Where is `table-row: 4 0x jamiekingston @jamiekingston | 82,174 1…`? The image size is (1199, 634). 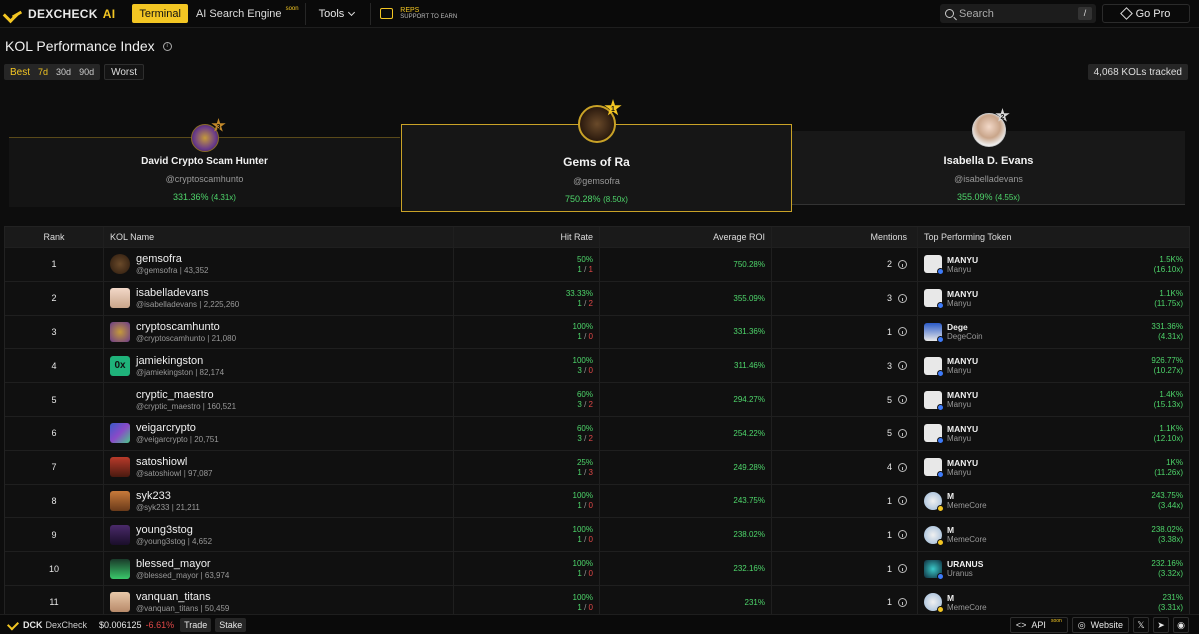
table-row: 4 0x jamiekingston @jamiekingston | 82,174 1… is located at coordinates (597, 365).